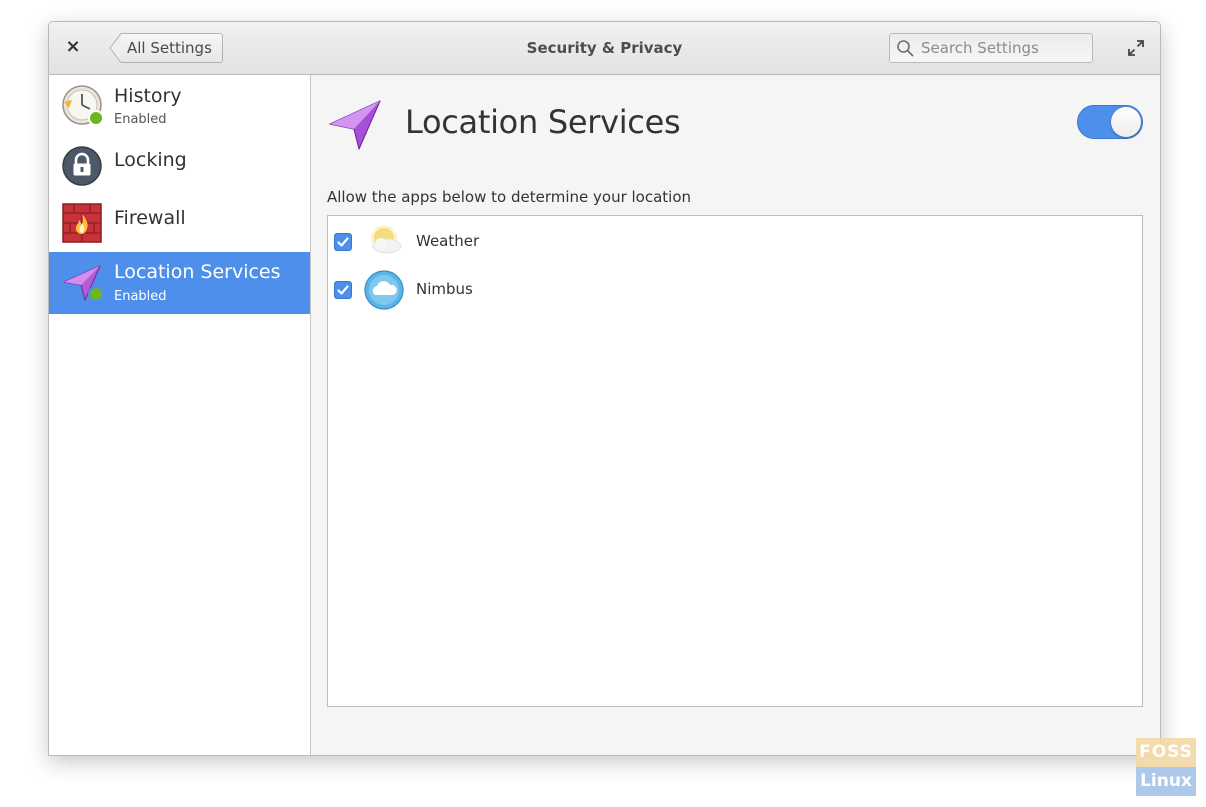 This screenshot has height=807, width=1206. What do you see at coordinates (197, 272) in the screenshot?
I see `sidebar-item-label: Location Services` at bounding box center [197, 272].